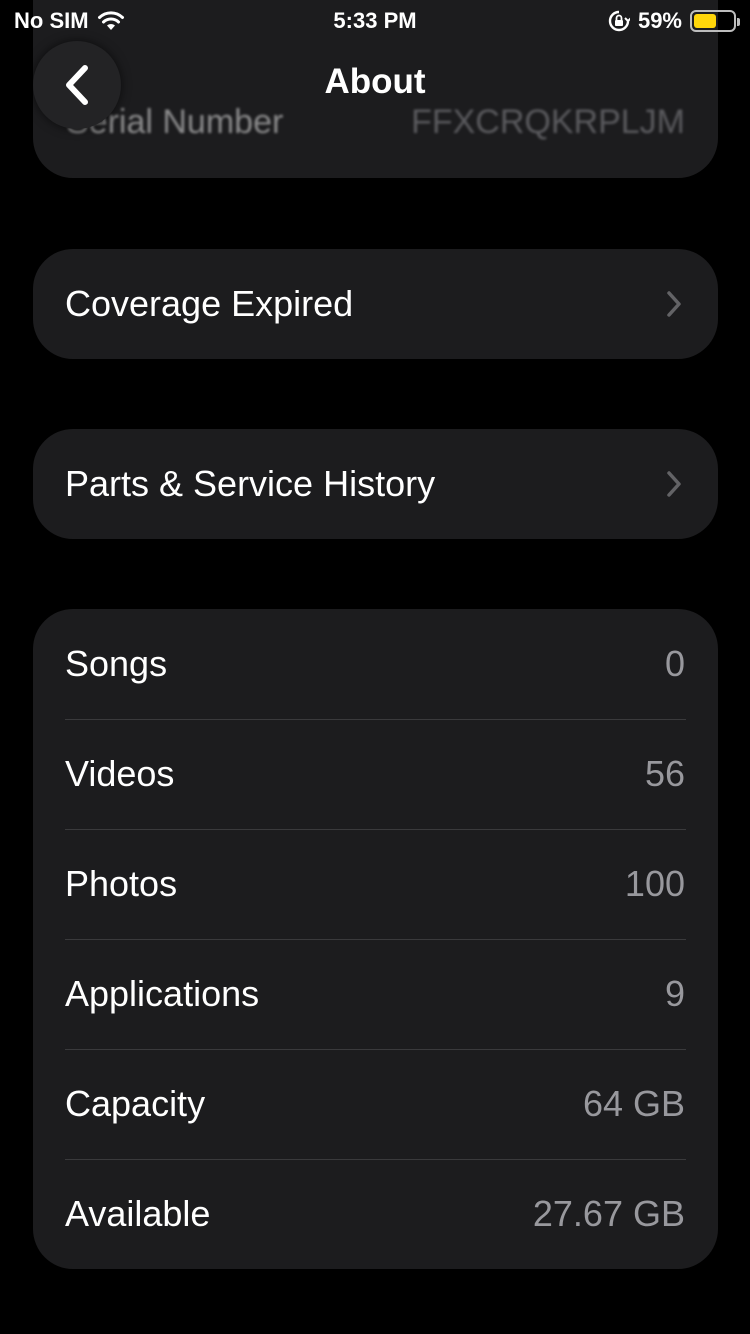 The width and height of the screenshot is (750, 1334). I want to click on stat-value: 9, so click(674, 993).